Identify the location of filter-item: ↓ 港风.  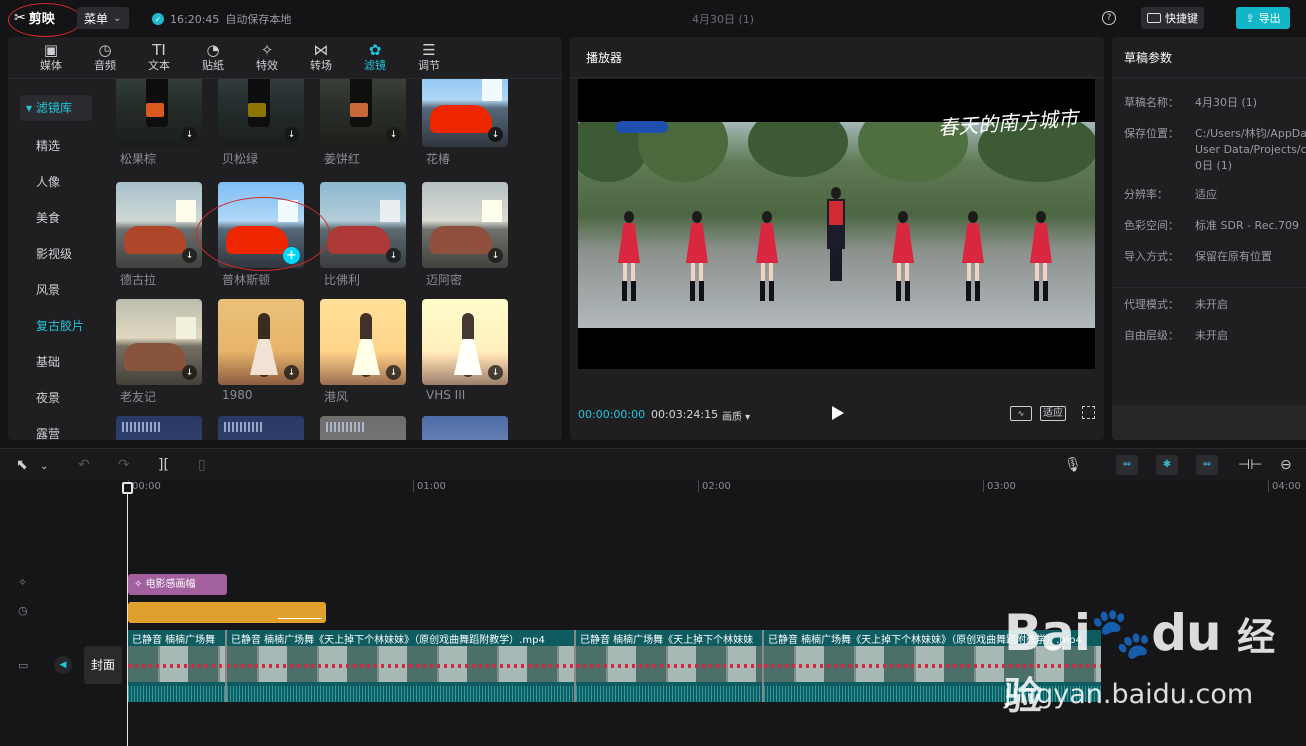
(363, 352).